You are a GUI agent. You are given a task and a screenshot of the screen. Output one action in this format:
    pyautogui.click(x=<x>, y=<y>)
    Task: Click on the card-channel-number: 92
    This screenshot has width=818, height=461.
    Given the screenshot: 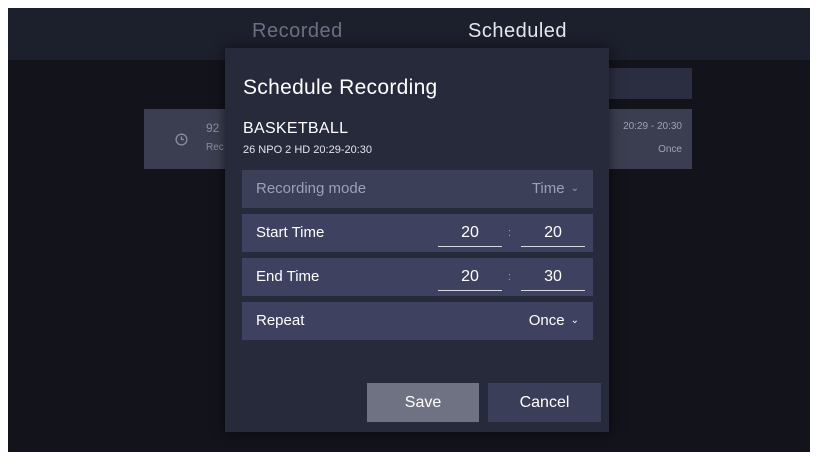 What is the action you would take?
    pyautogui.click(x=213, y=128)
    